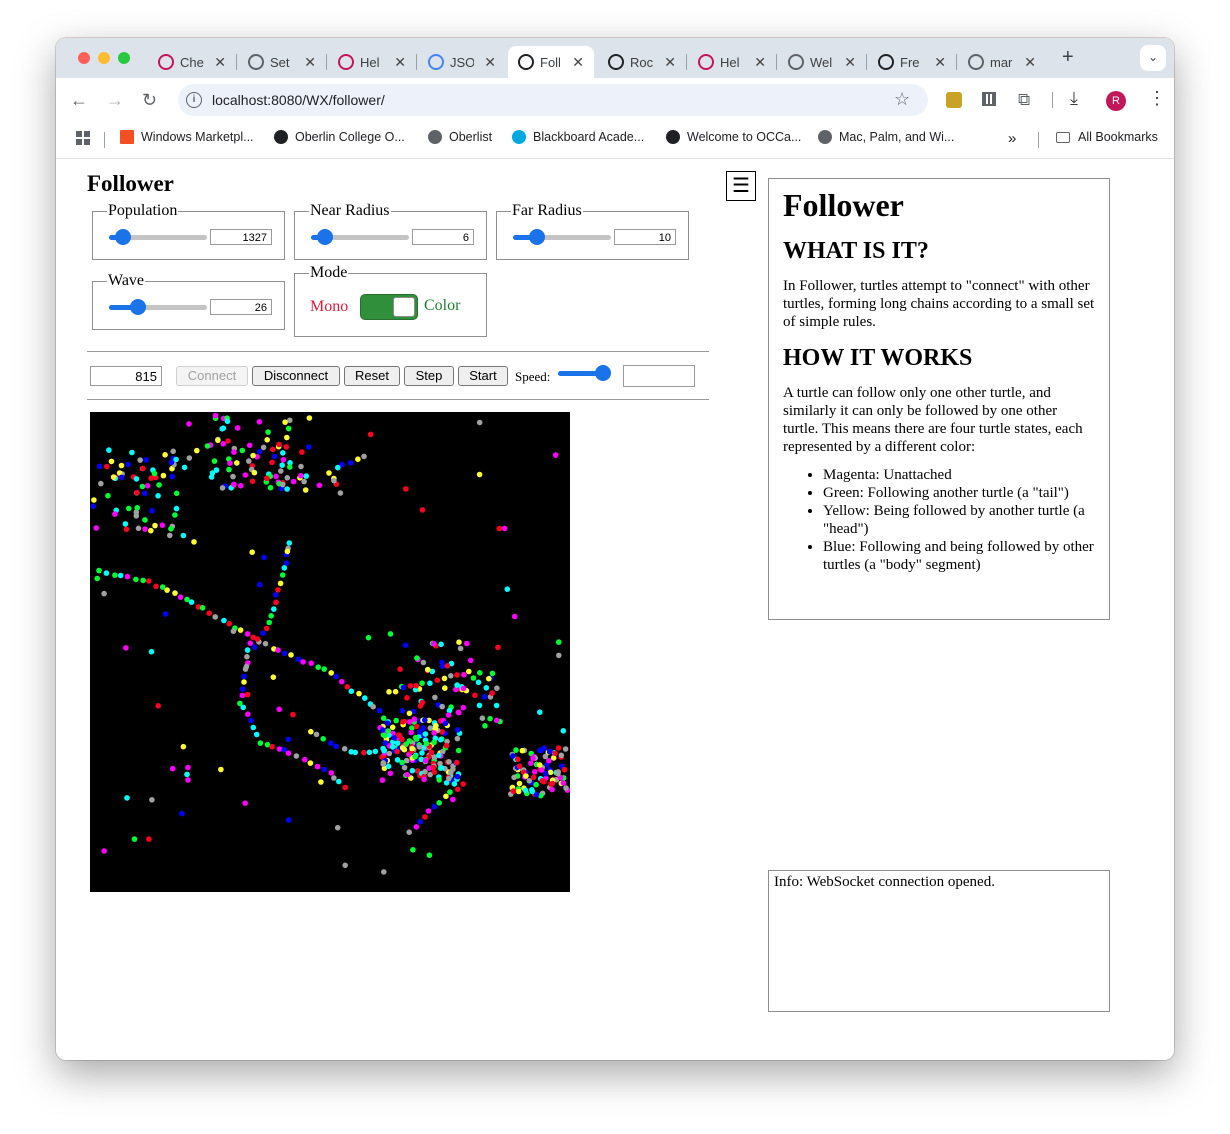 This screenshot has width=1230, height=1134. Describe the element at coordinates (115, 100) in the screenshot. I see `forward-arrow-icon: →` at that location.